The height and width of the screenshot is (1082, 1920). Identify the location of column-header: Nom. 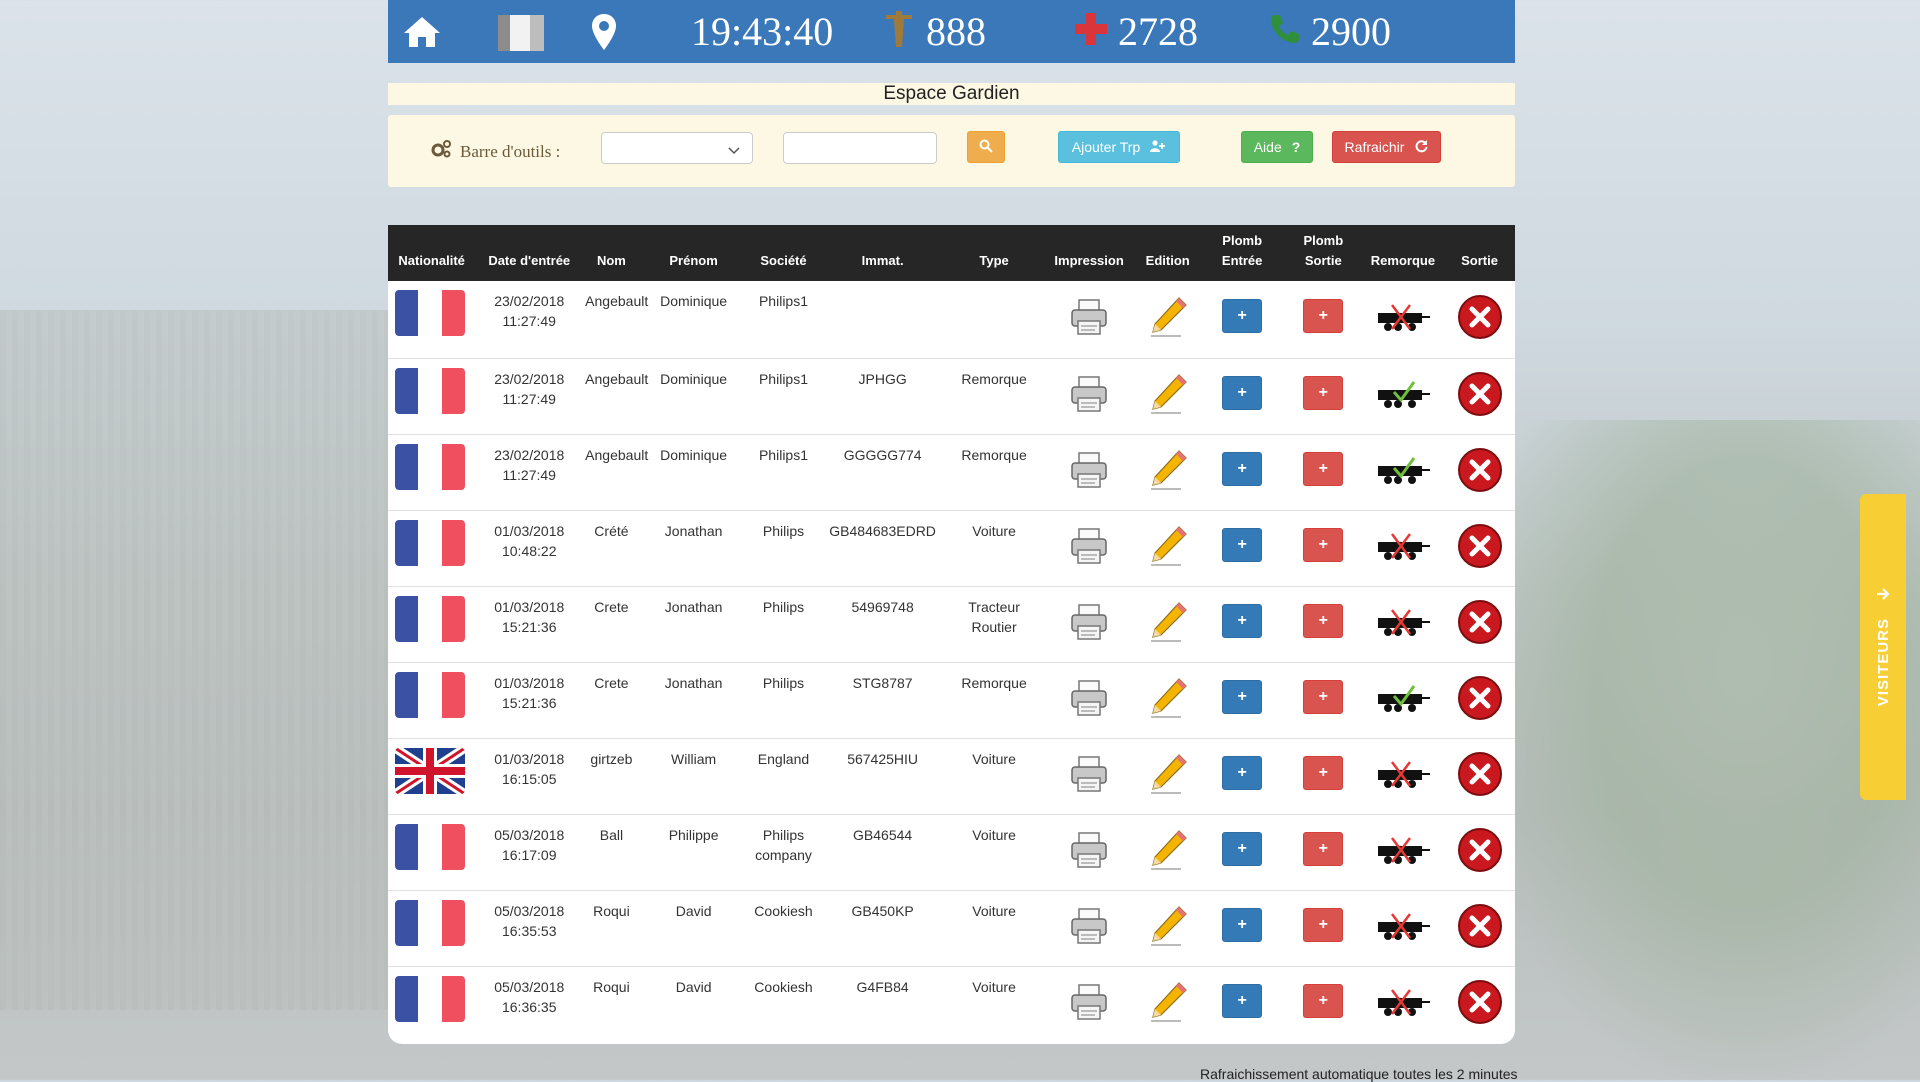
(611, 260).